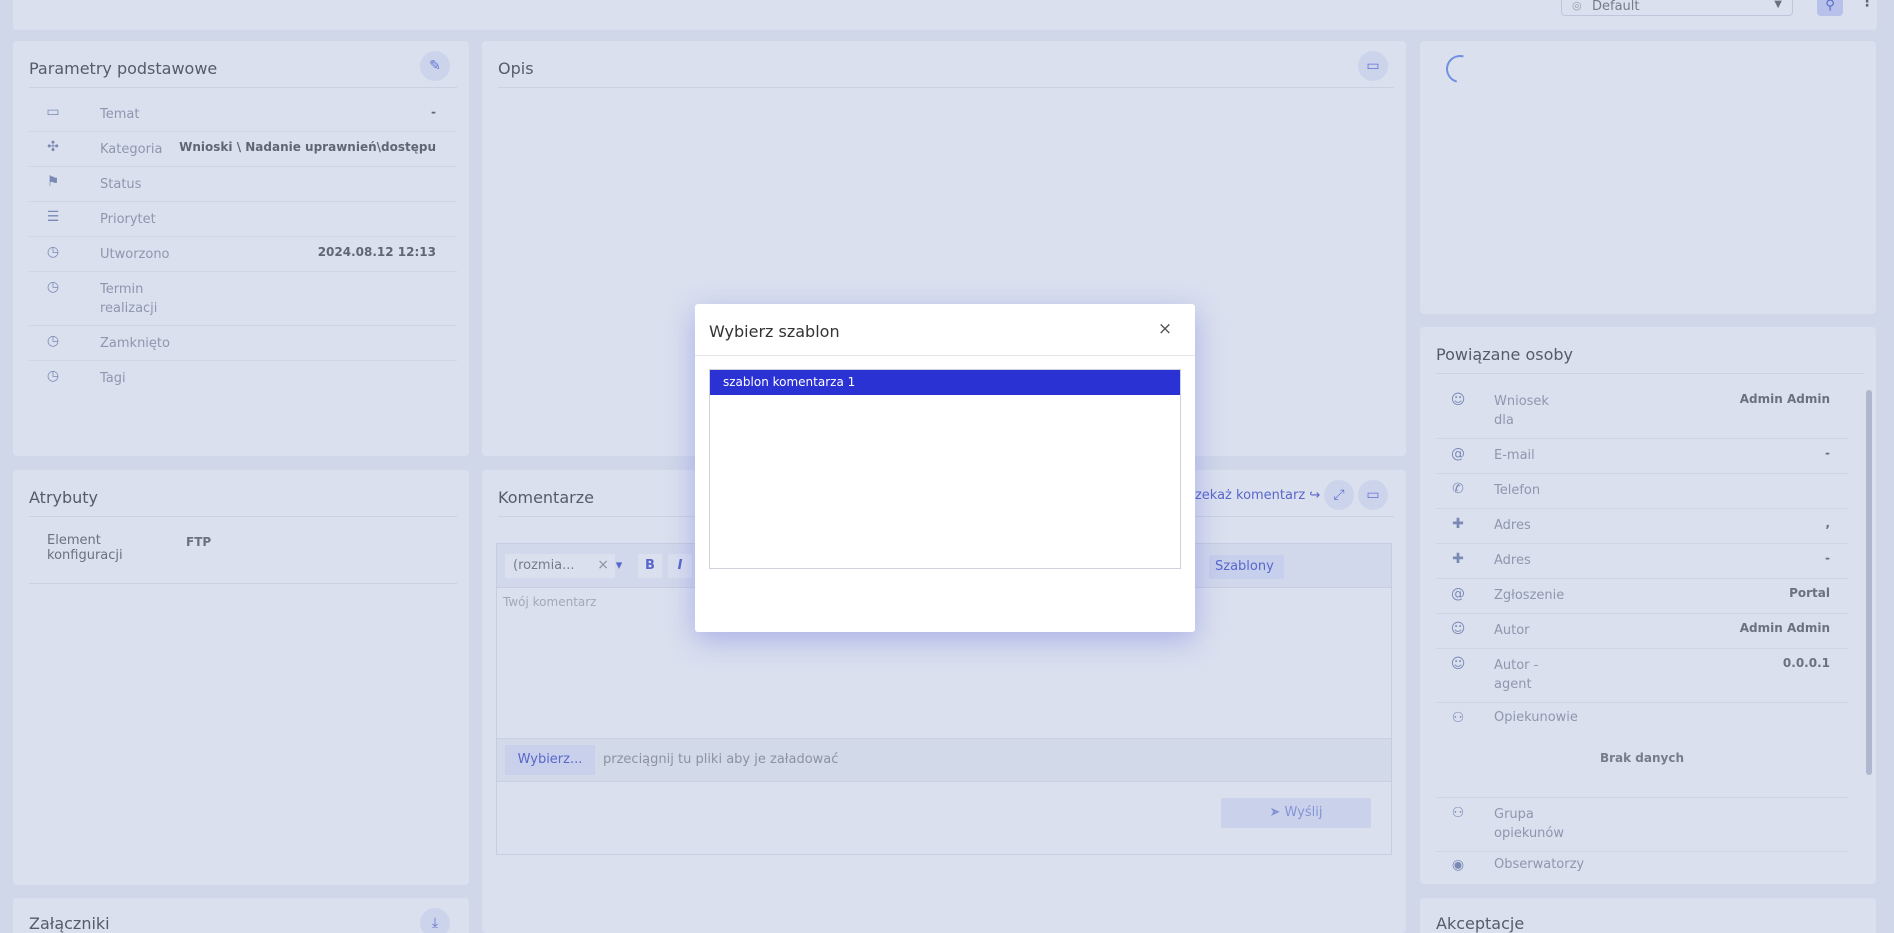  I want to click on close-icon: ×, so click(1165, 329).